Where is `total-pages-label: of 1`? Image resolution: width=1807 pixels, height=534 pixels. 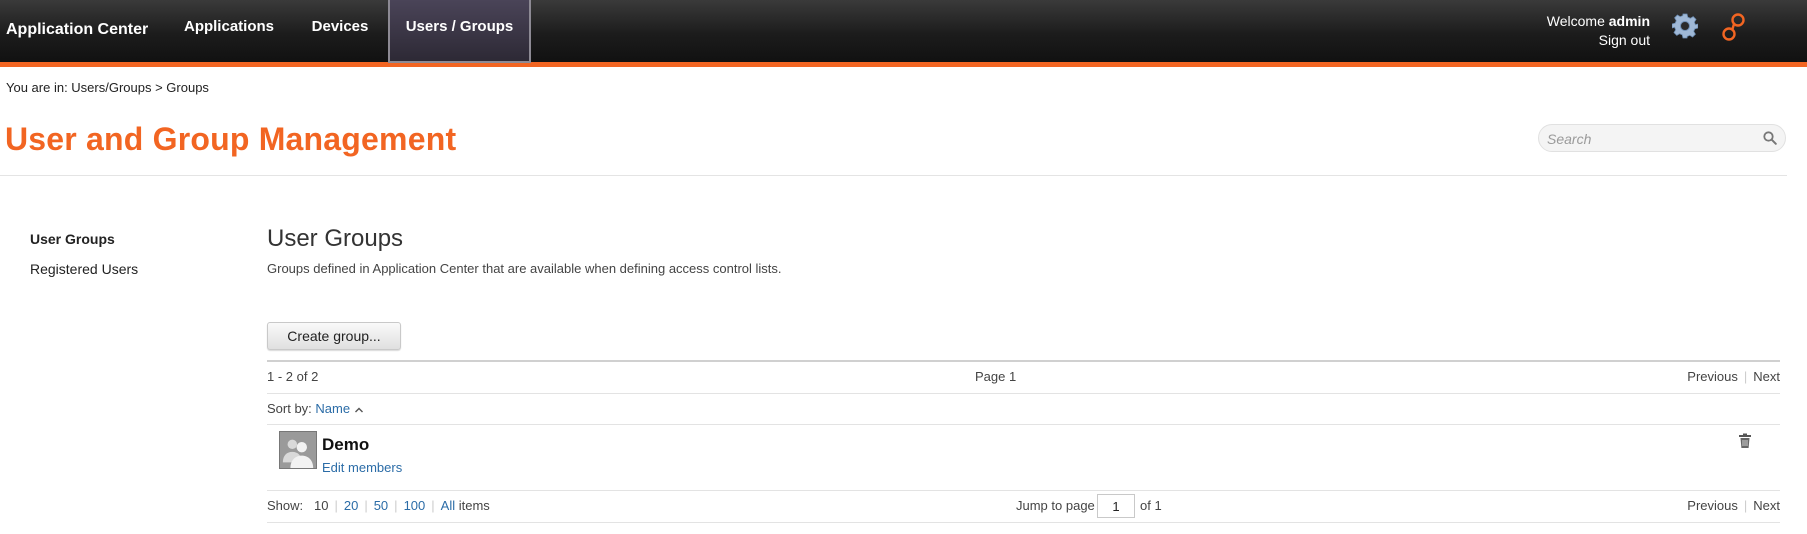
total-pages-label: of 1 is located at coordinates (1151, 505).